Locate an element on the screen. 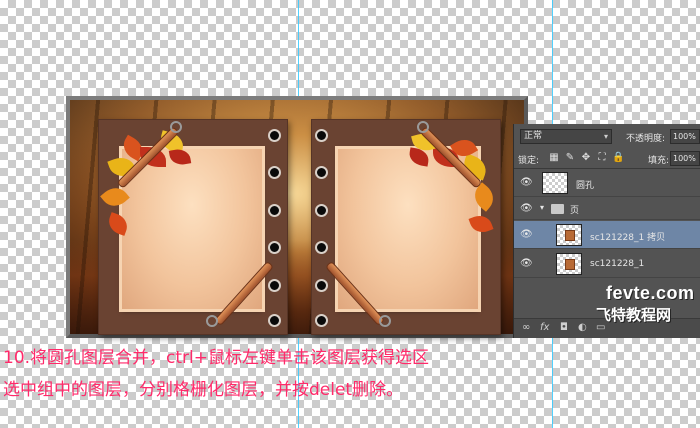  lock-row: 锁定: ▦ ✎ ✥ ⛶ 🔒 填充: 100% is located at coordinates (607, 158).